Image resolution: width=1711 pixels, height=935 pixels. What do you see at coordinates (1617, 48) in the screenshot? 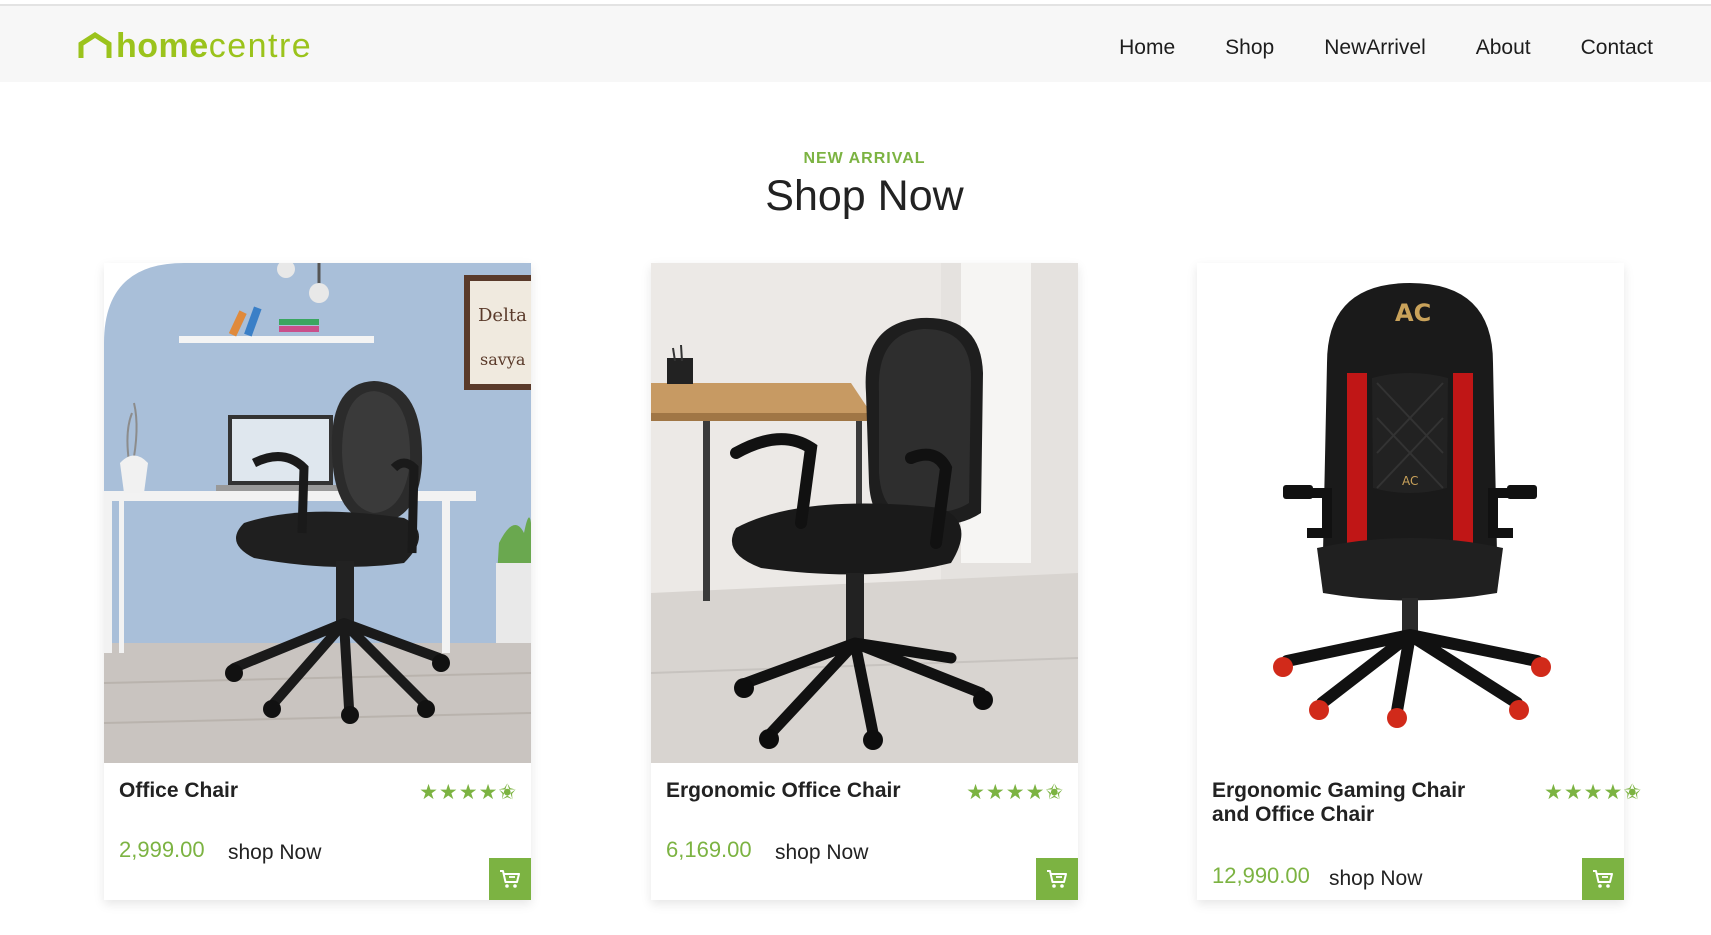
I see `nav-contact: Contact` at bounding box center [1617, 48].